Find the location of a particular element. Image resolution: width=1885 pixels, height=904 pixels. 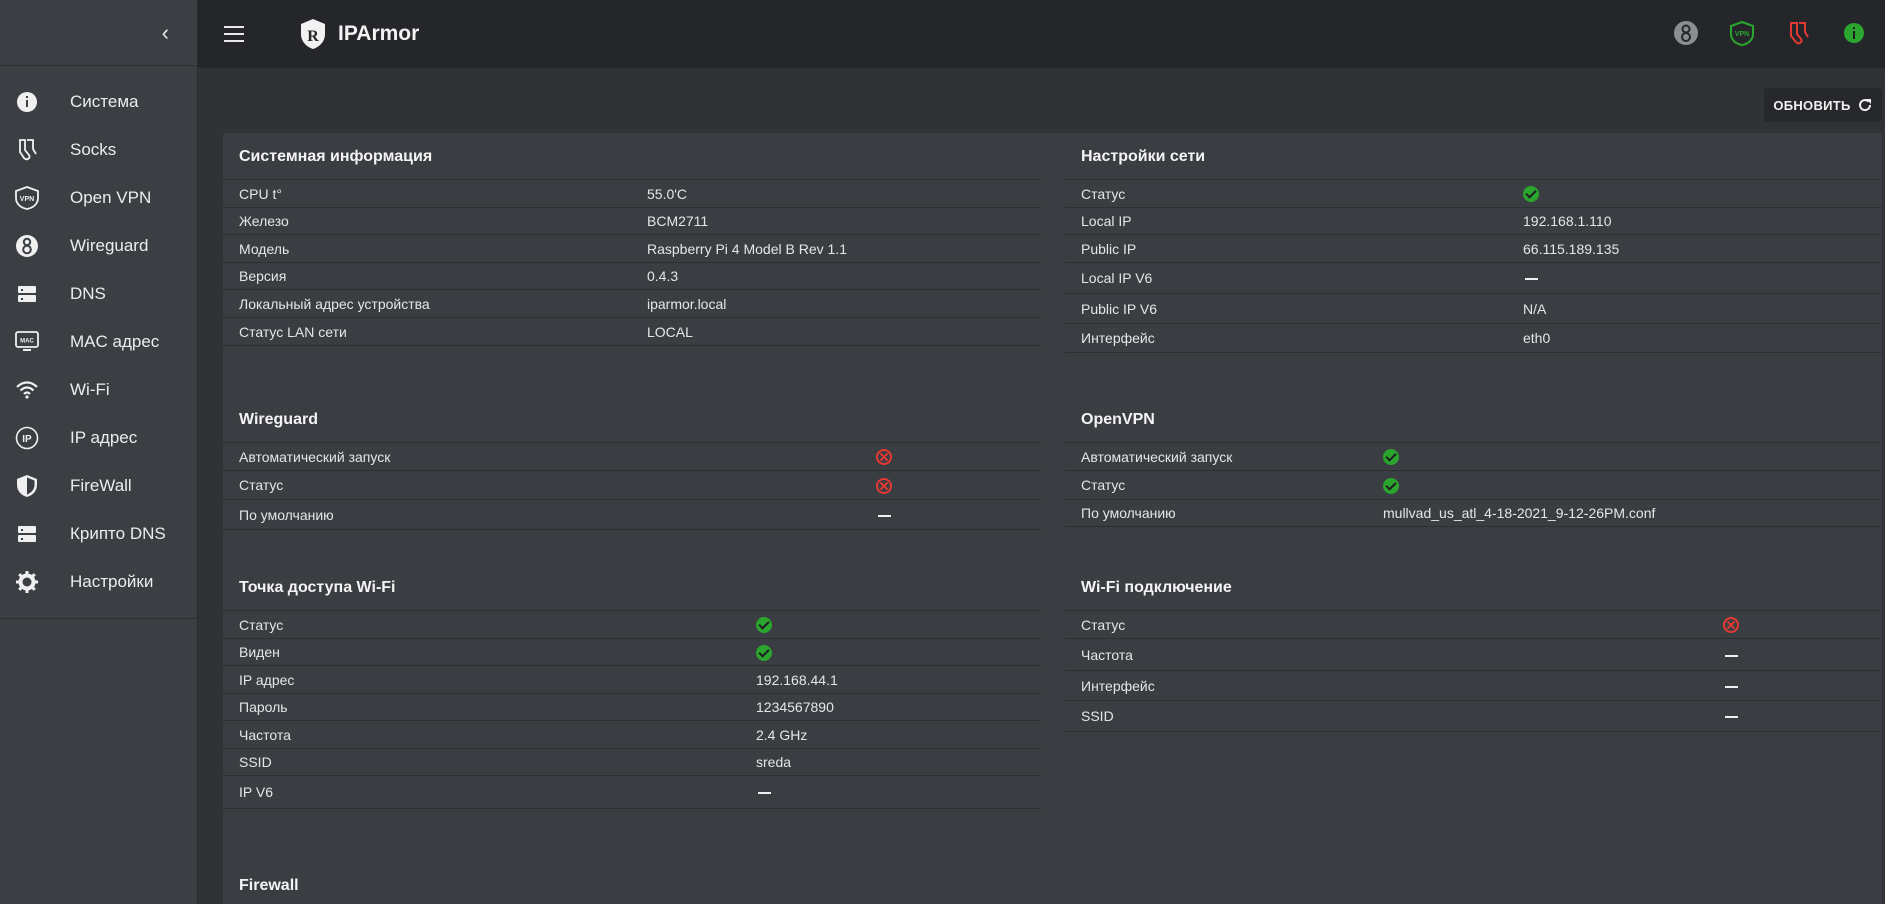

row-label: Виден is located at coordinates (259, 652).